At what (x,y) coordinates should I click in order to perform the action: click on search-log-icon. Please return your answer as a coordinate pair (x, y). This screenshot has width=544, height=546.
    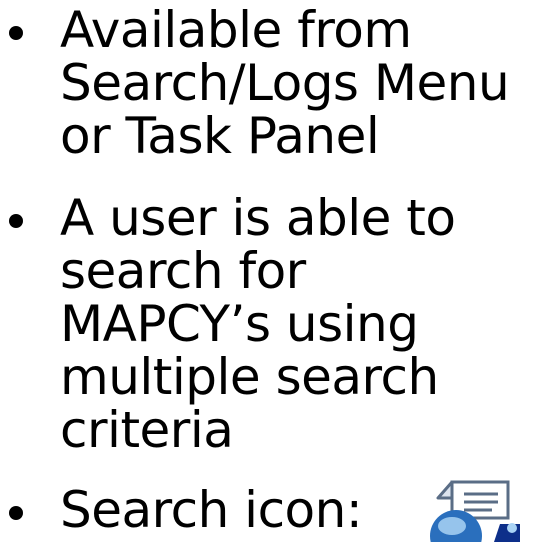
    Looking at the image, I should click on (474, 512).